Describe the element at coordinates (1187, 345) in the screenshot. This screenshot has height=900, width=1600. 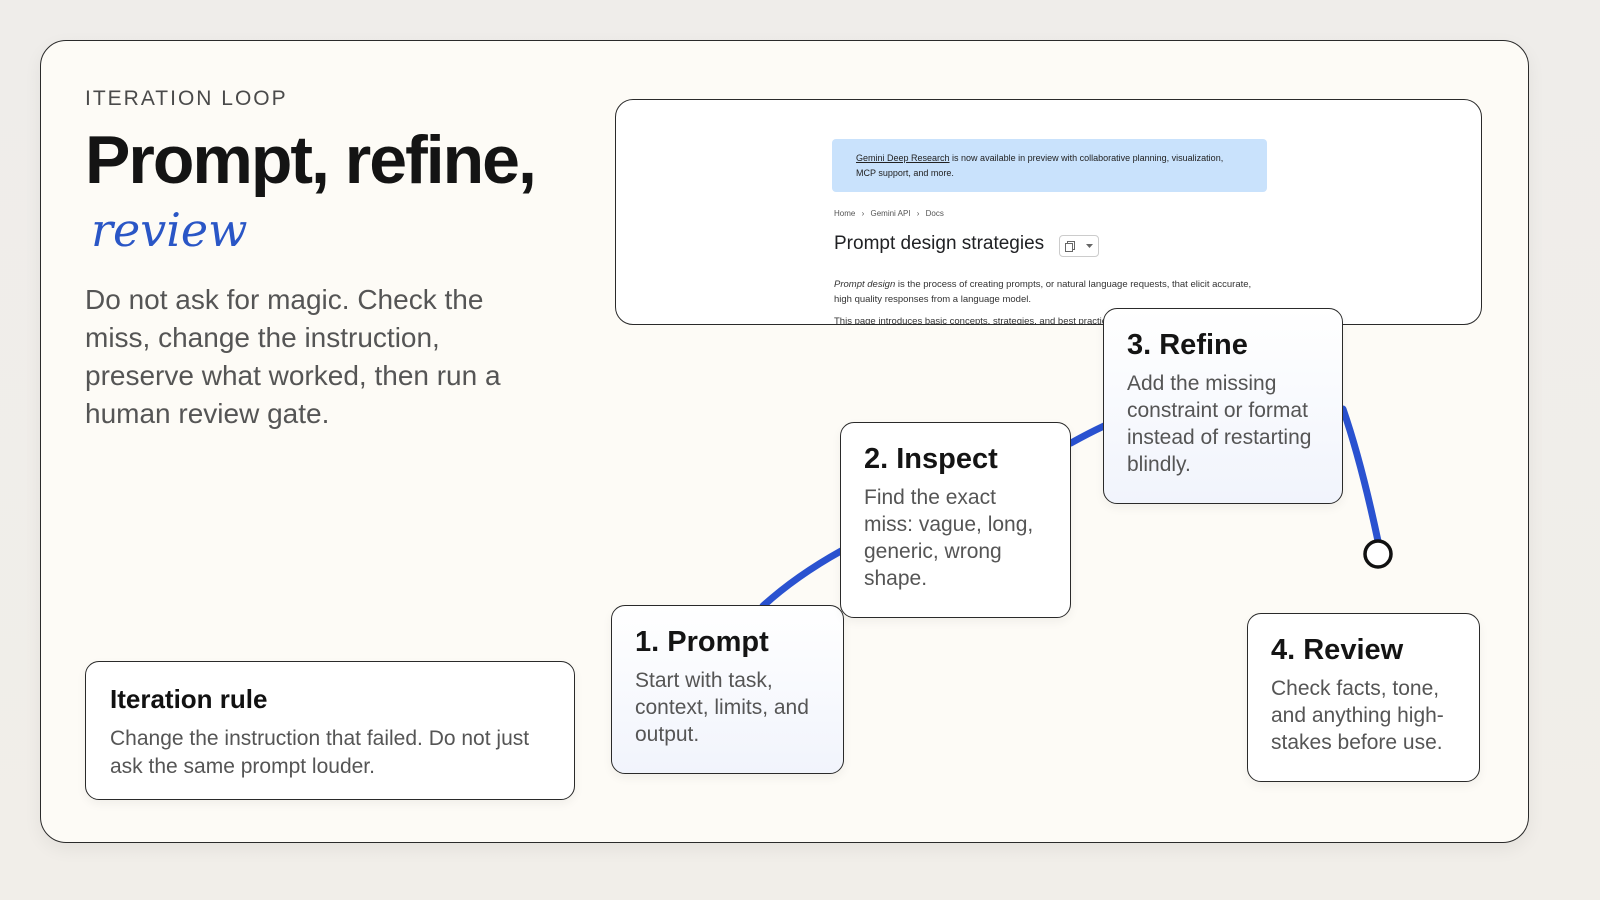
I see `step-title: 3. Refine` at that location.